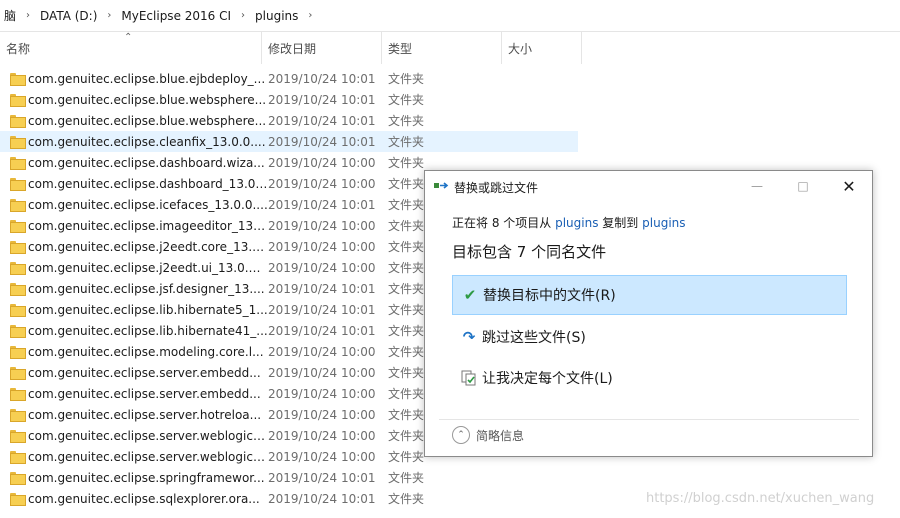 Image resolution: width=900 pixels, height=518 pixels. I want to click on maximize-button: □, so click(803, 186).